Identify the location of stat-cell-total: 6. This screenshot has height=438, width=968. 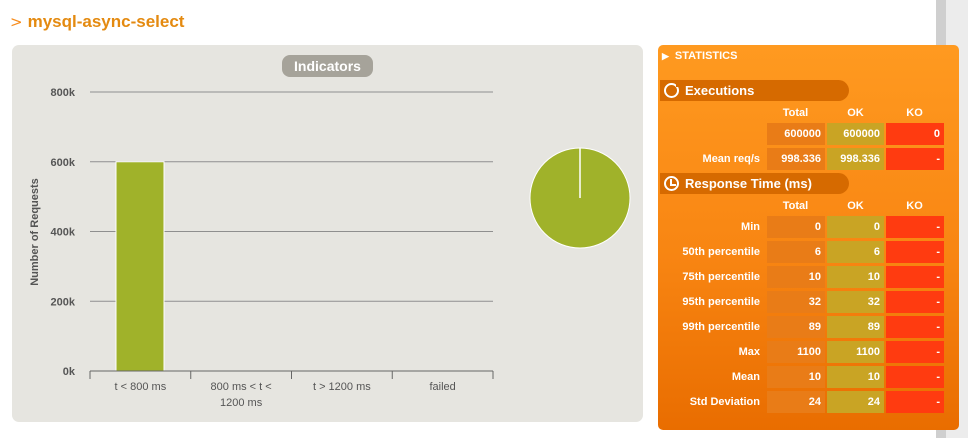
(796, 252).